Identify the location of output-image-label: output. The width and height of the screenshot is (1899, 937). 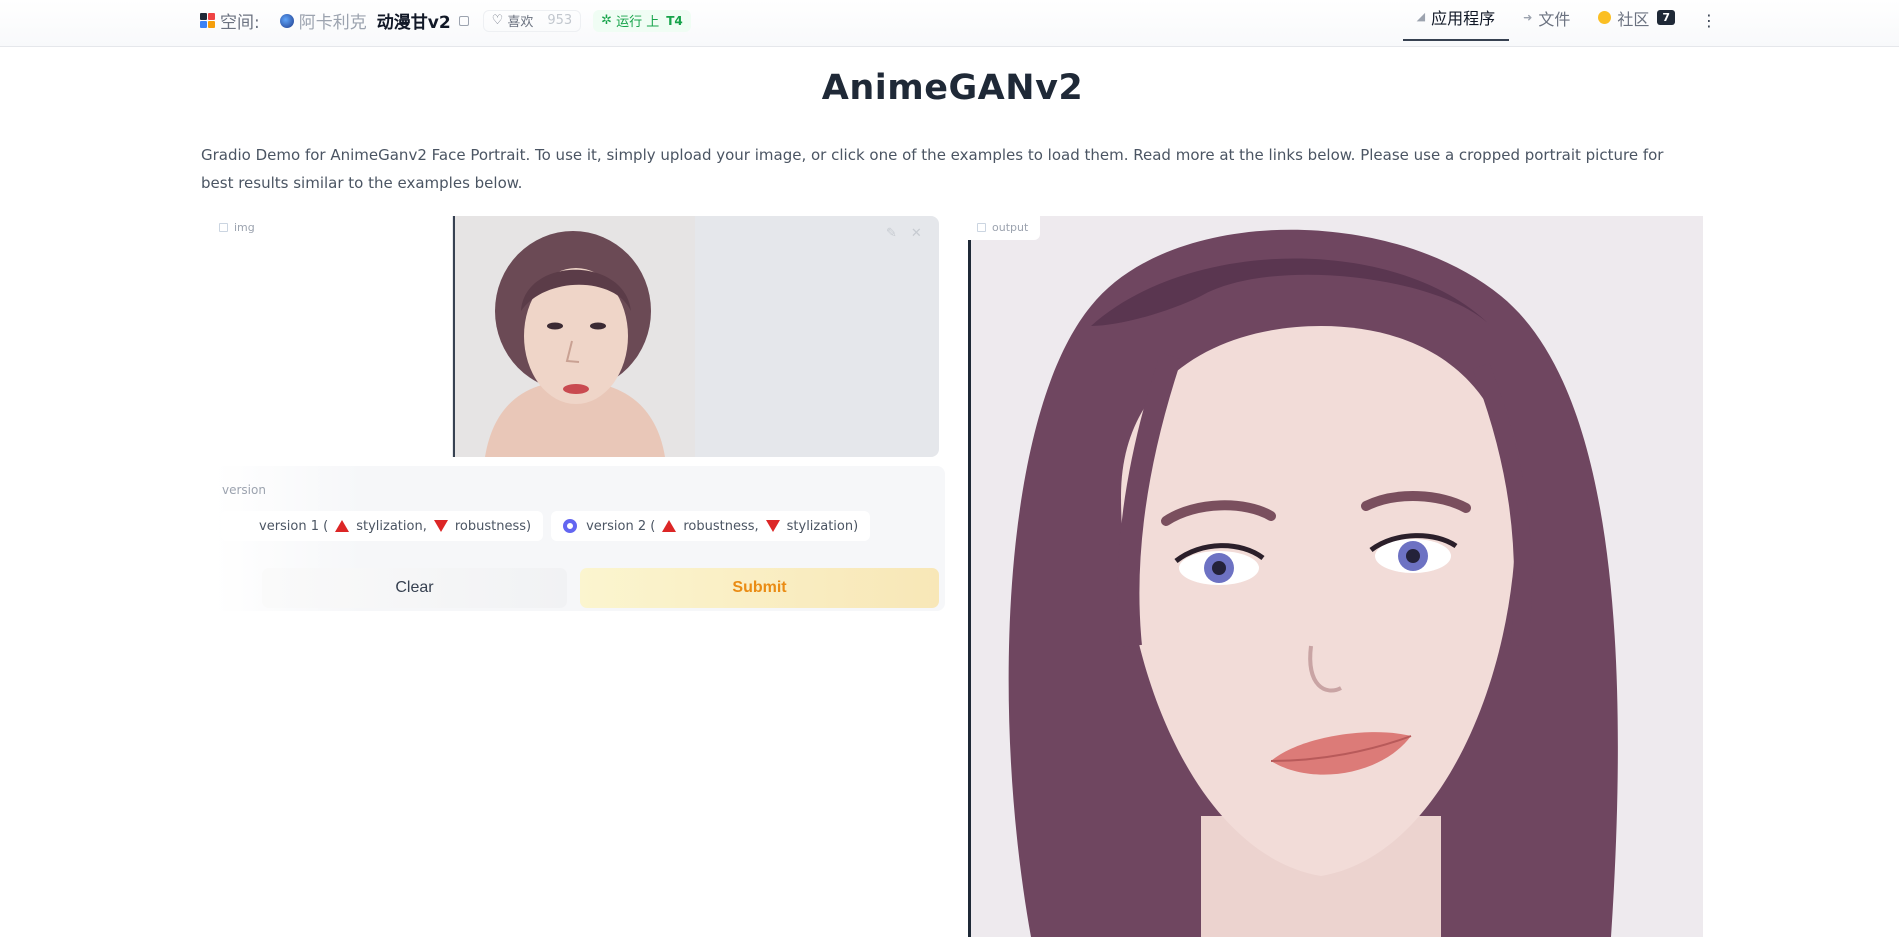
(1002, 227).